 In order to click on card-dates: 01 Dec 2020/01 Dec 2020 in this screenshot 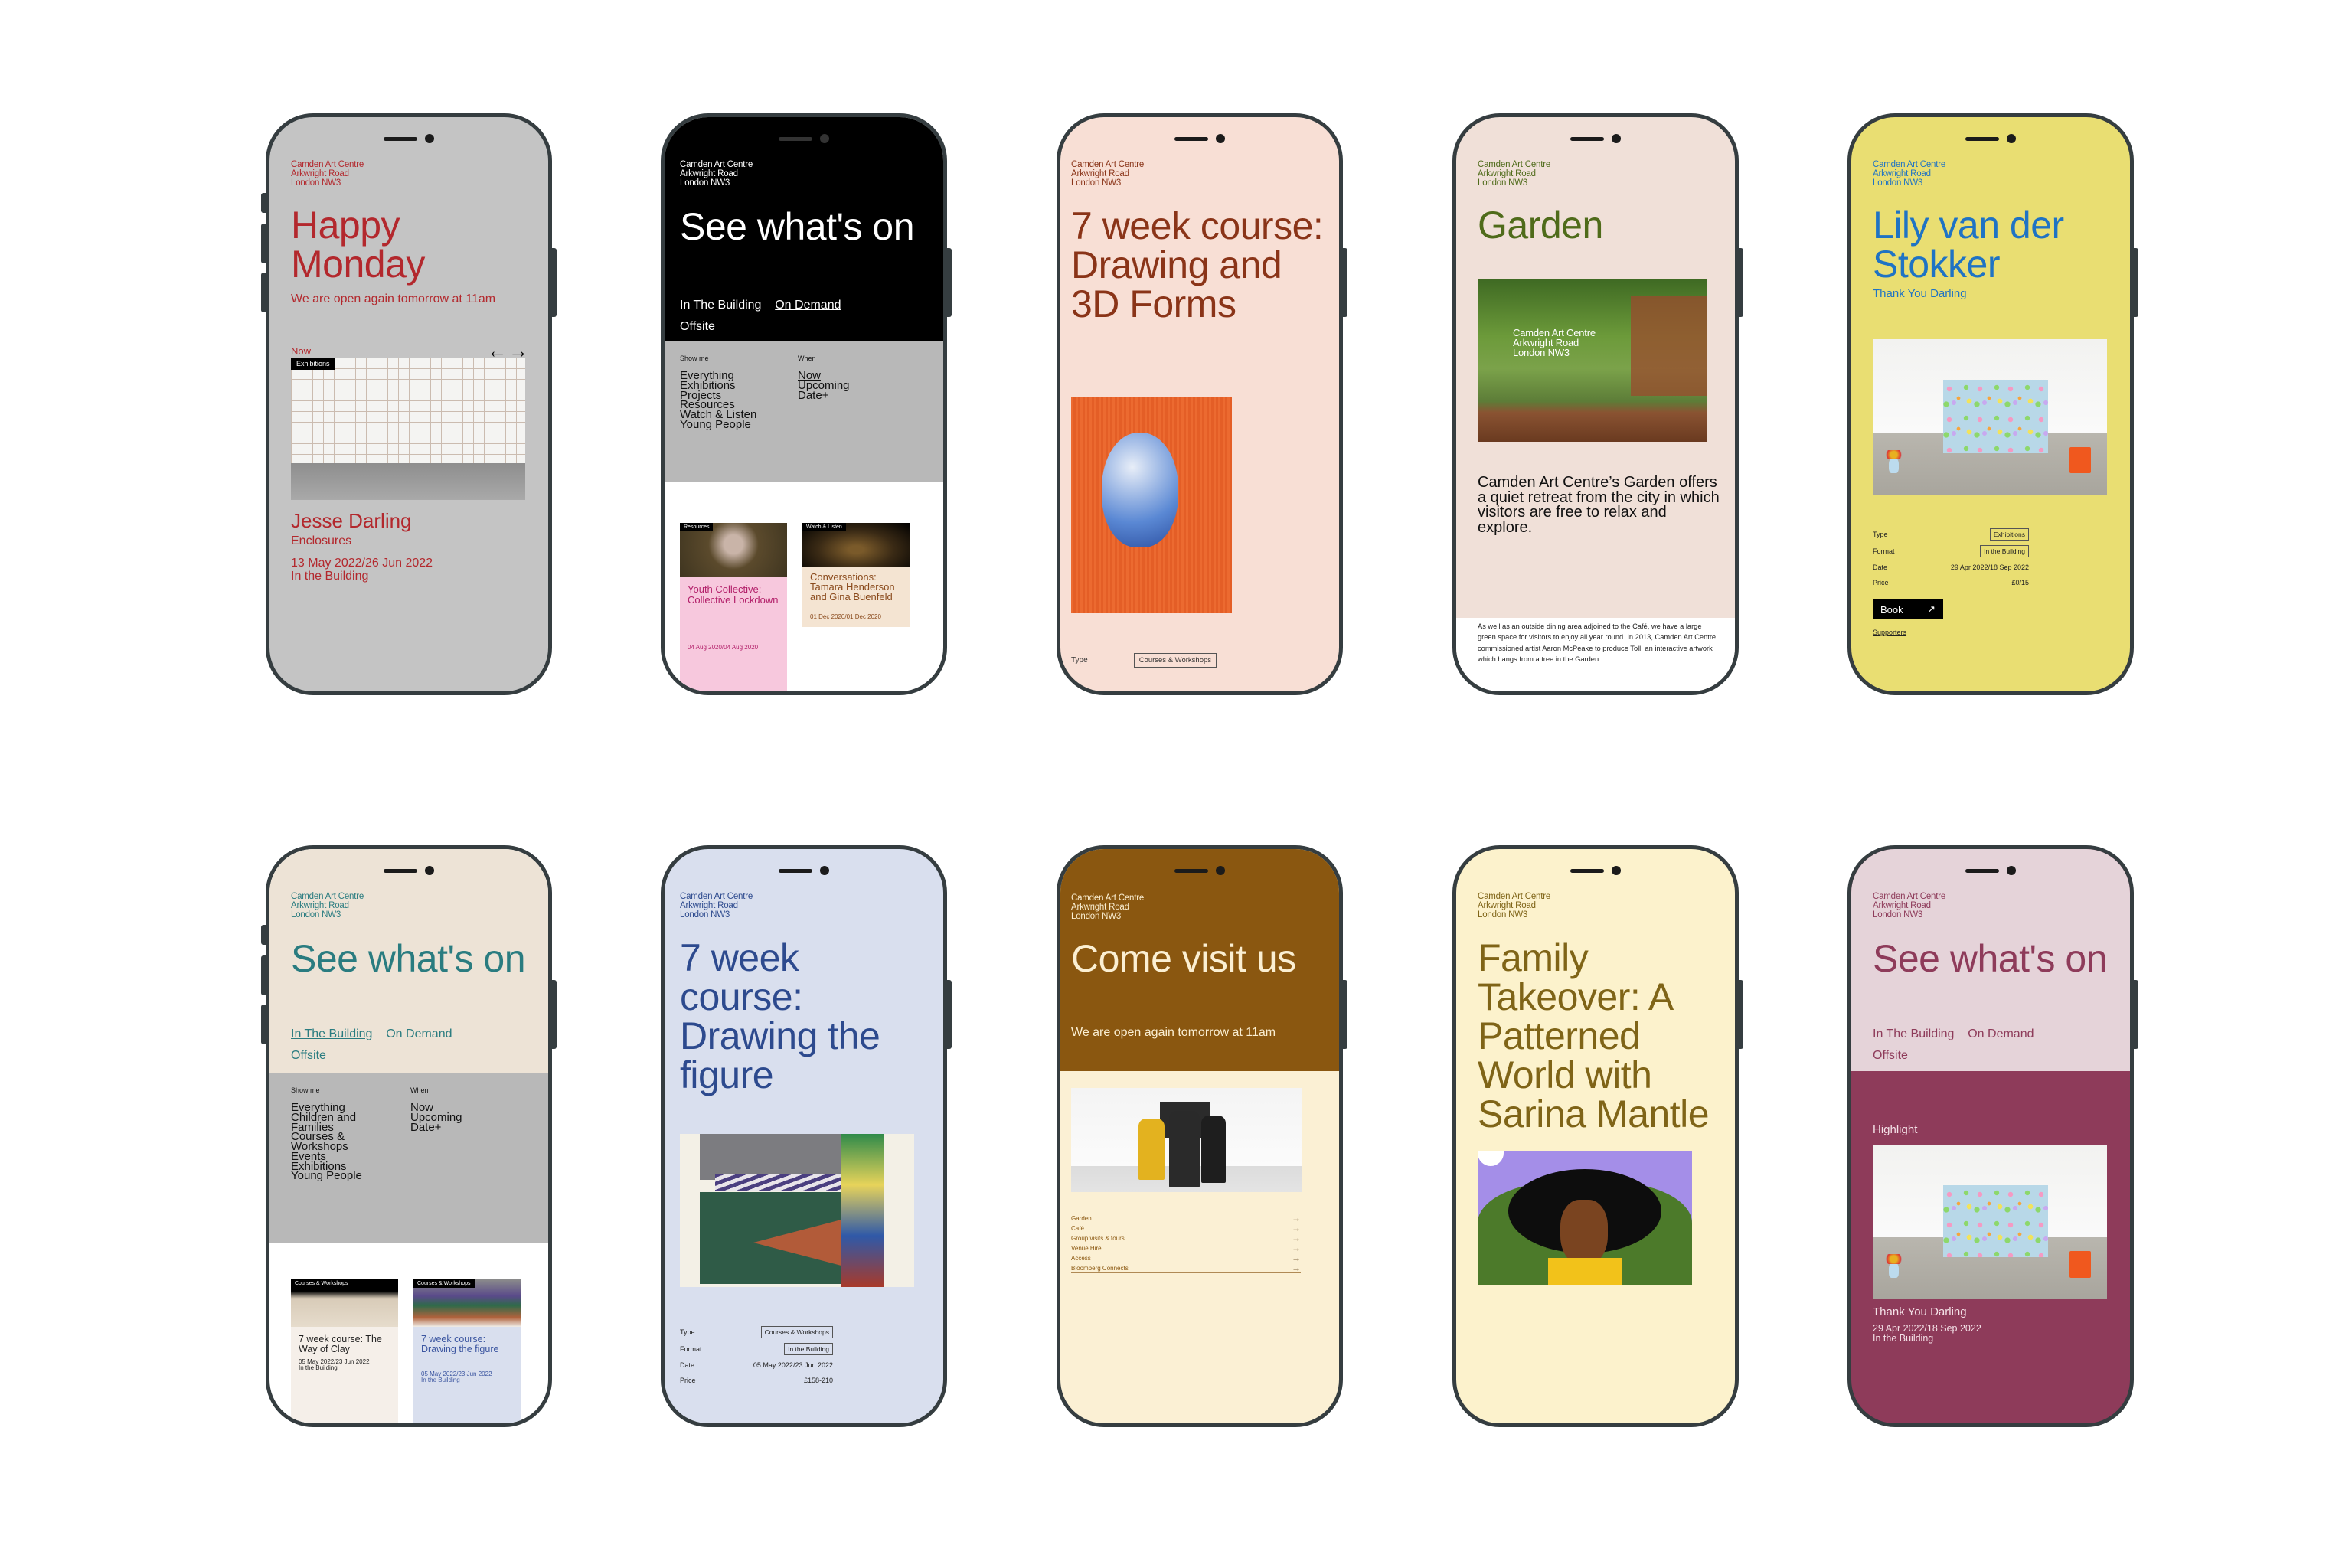, I will do `click(845, 616)`.